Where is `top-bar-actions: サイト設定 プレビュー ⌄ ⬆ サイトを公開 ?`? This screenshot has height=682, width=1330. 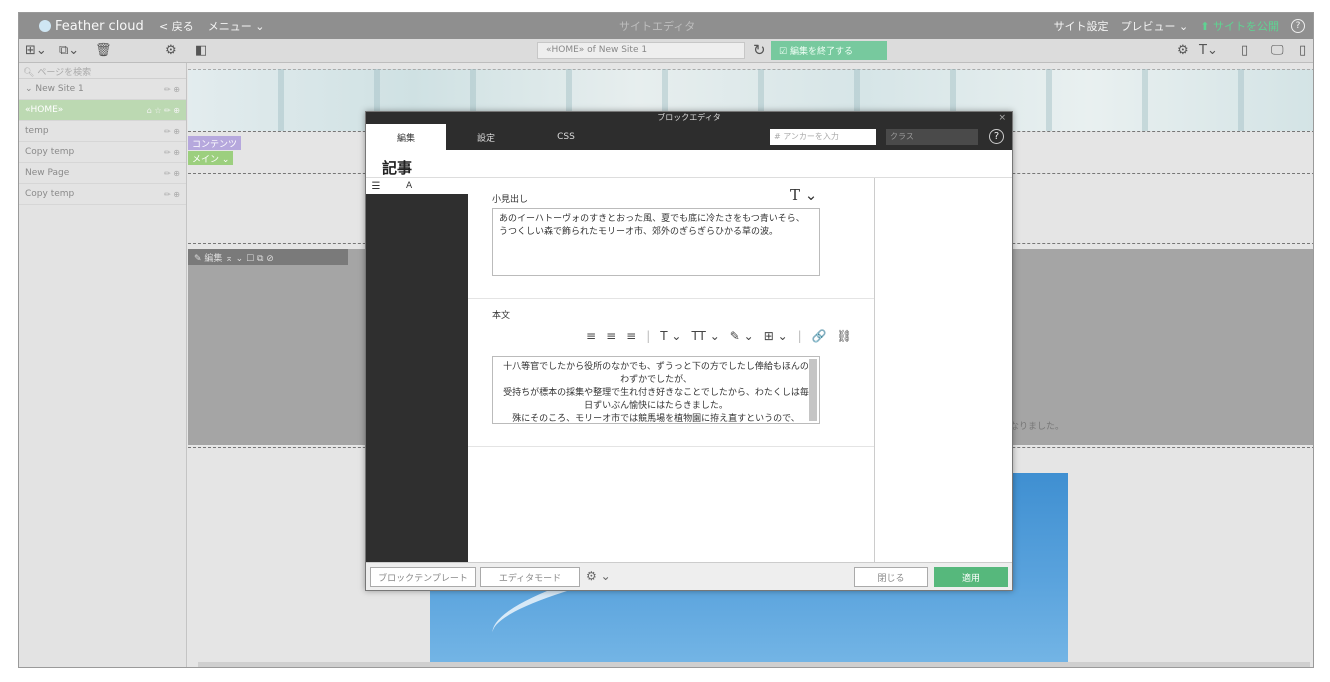 top-bar-actions: サイト設定 プレビュー ⌄ ⬆ サイトを公開 ? is located at coordinates (1179, 26).